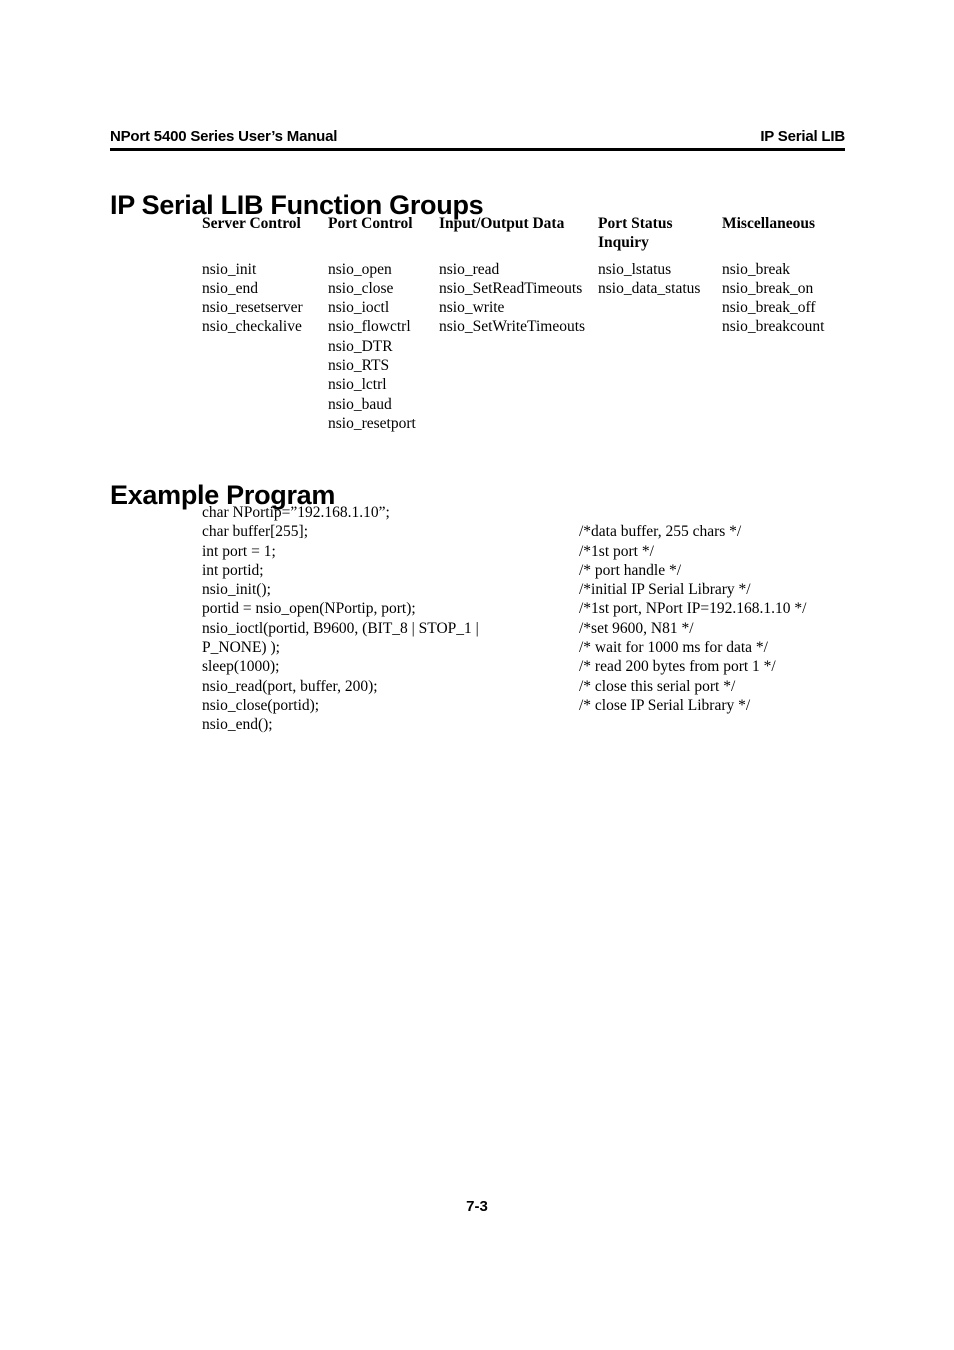 The height and width of the screenshot is (1350, 954). I want to click on code-comment: /* close this serial port */, so click(657, 686).